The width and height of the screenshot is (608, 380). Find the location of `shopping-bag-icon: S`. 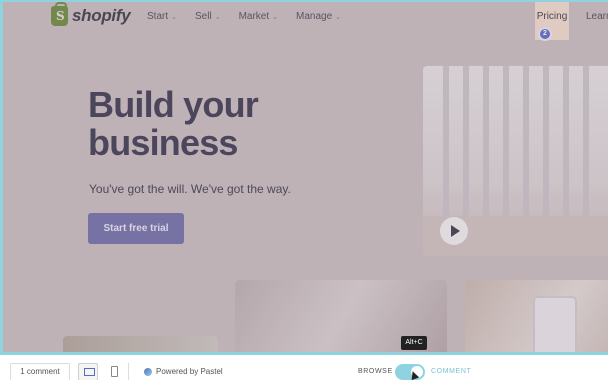

shopping-bag-icon: S is located at coordinates (59, 14).